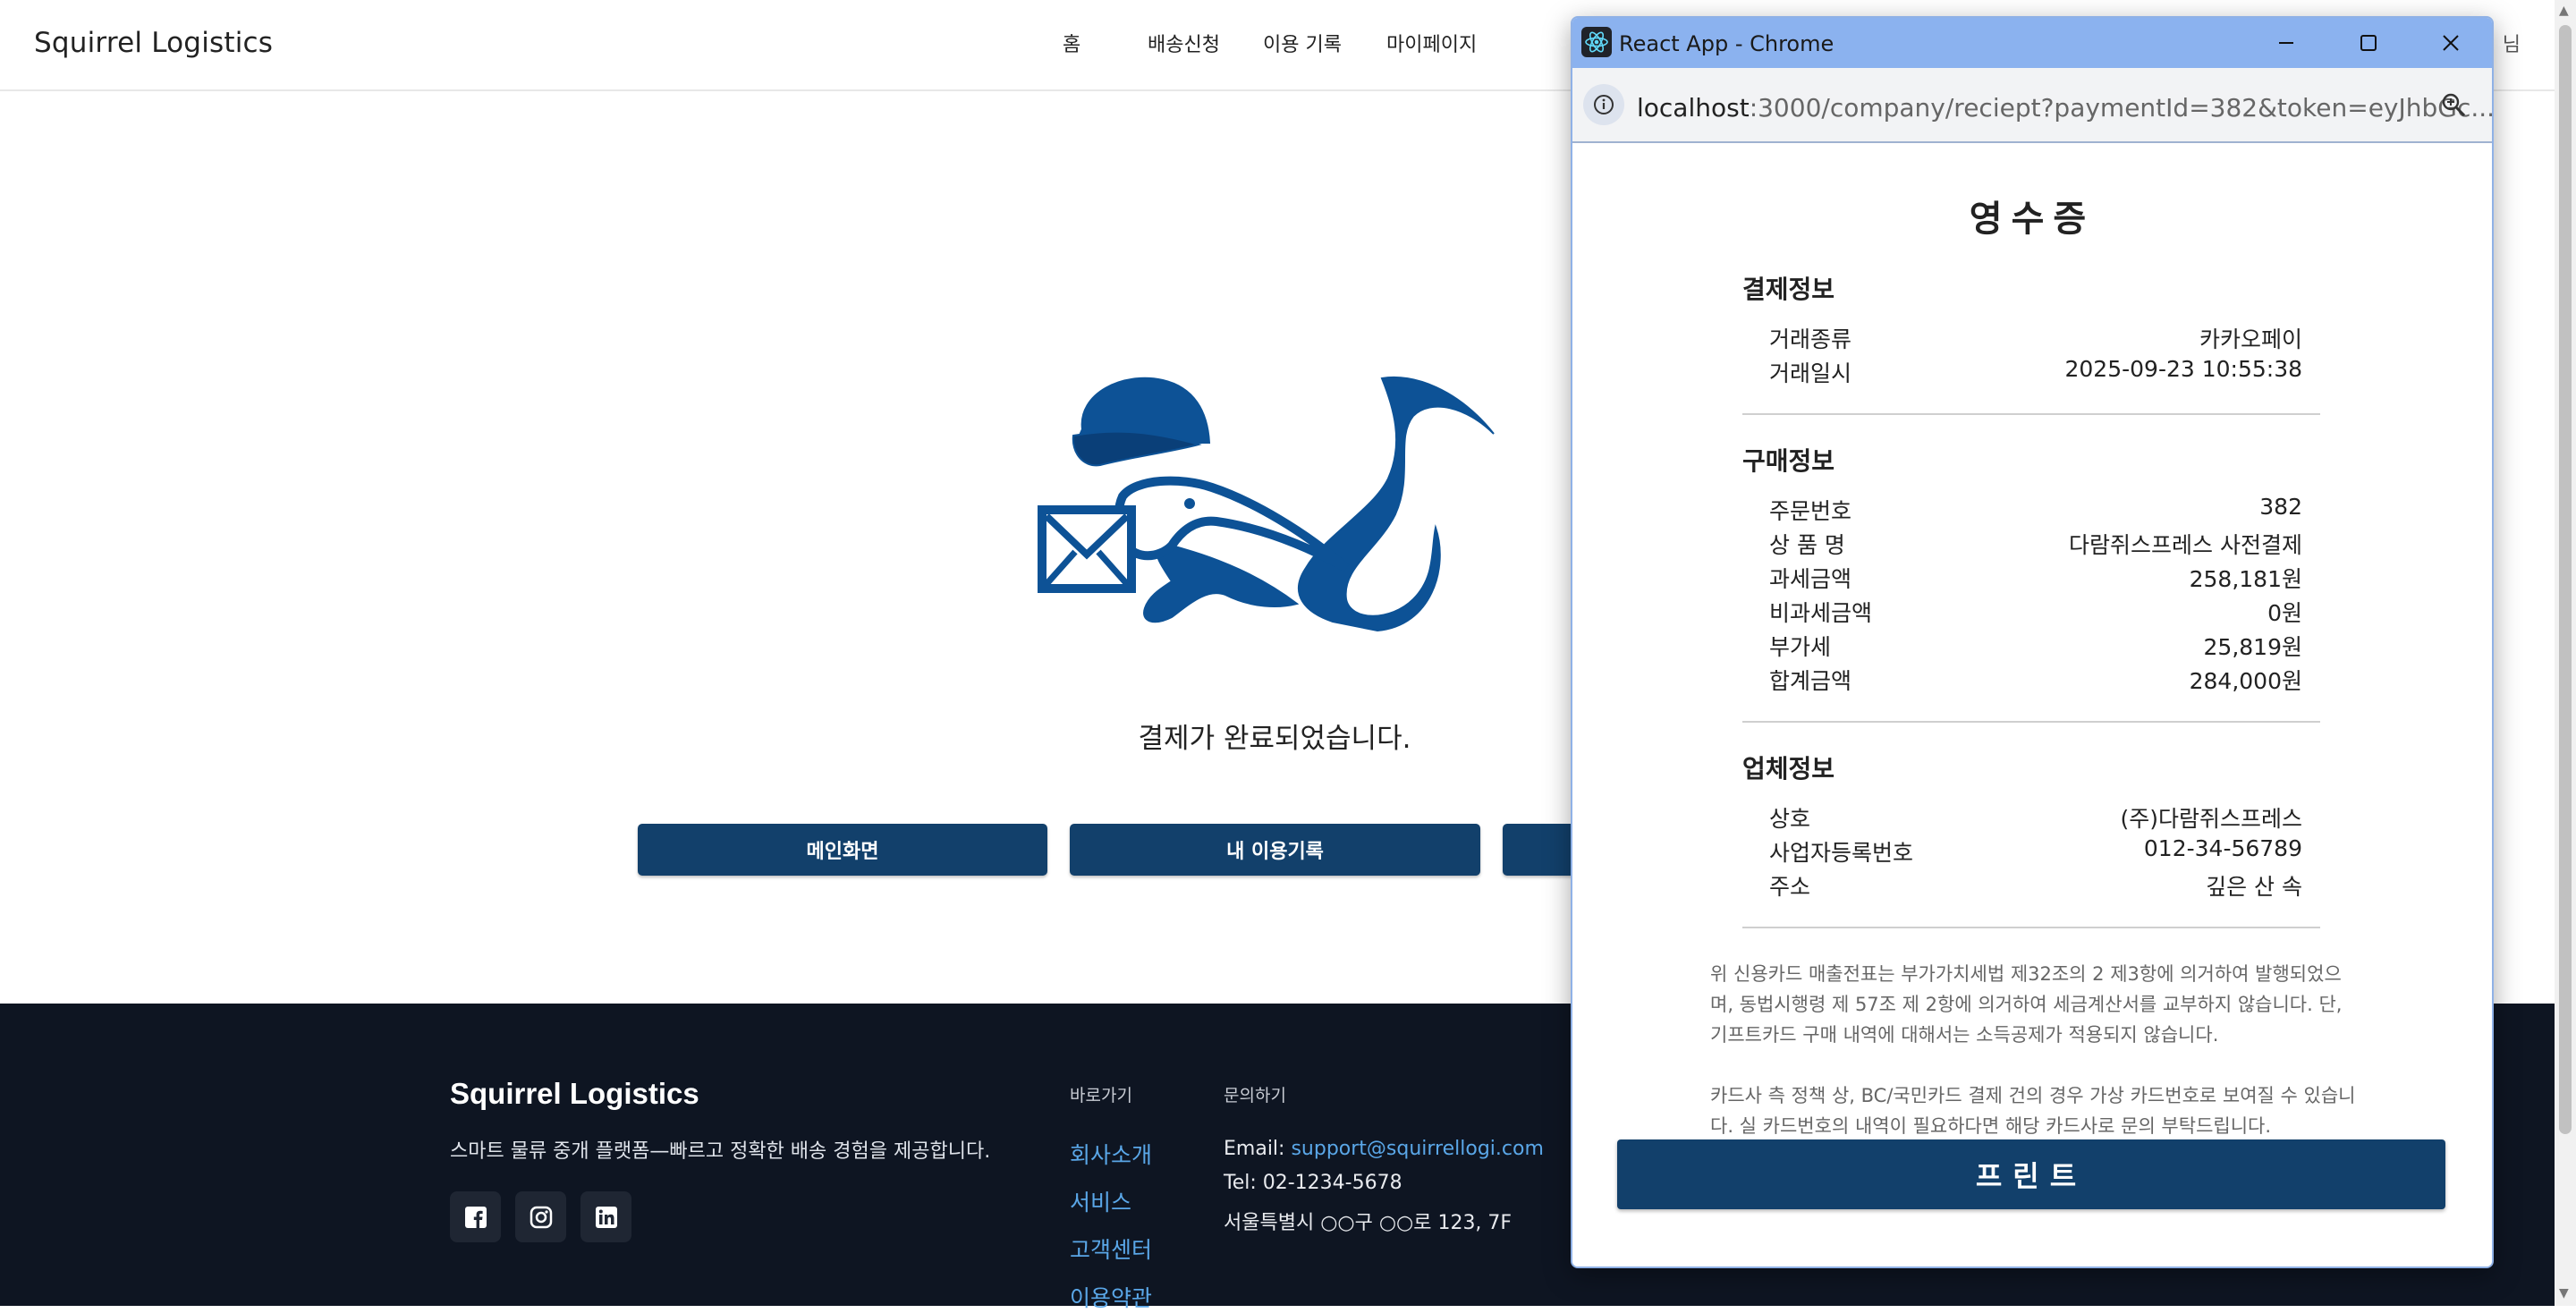  I want to click on row-value: 012-34-56789, so click(2222, 848).